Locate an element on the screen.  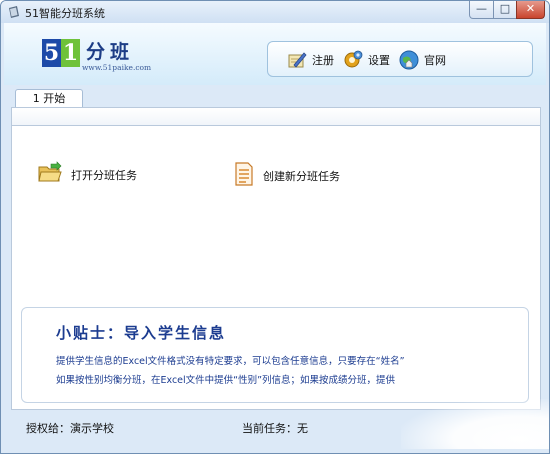
current-task-status: 当前任务：无 is located at coordinates (275, 428).